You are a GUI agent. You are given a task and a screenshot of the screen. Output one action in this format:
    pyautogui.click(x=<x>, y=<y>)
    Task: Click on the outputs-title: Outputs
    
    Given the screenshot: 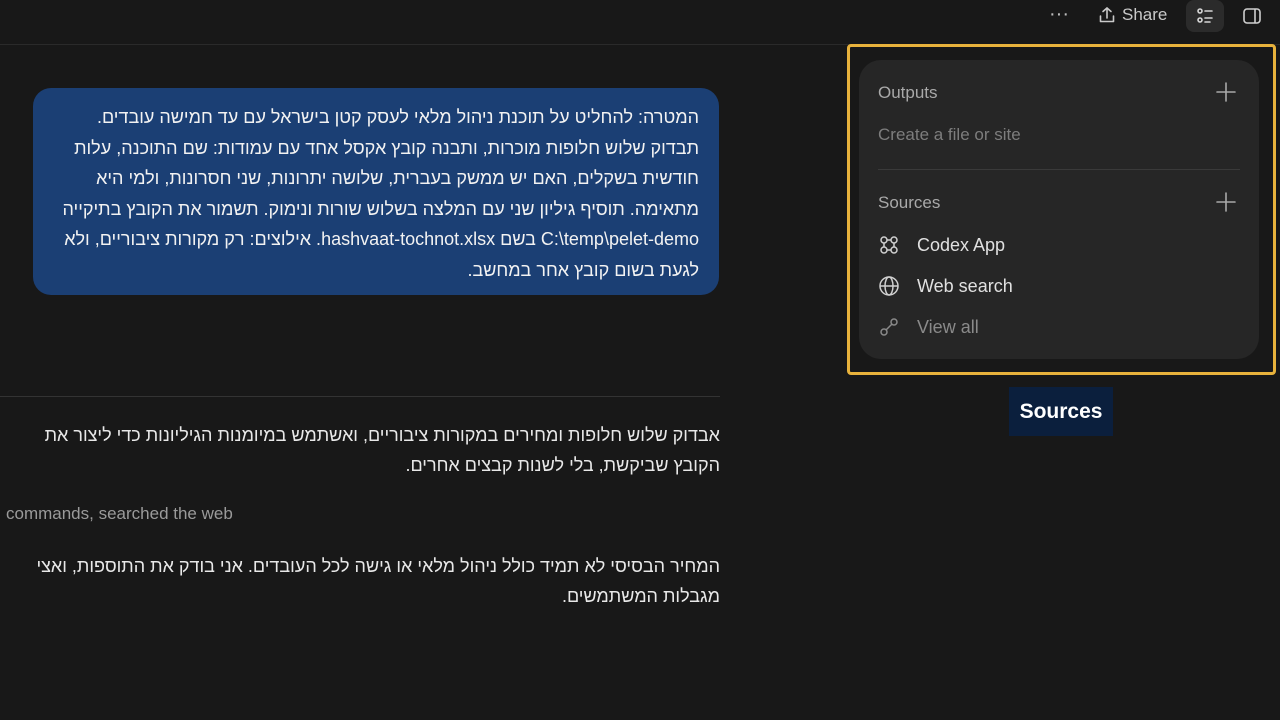 What is the action you would take?
    pyautogui.click(x=908, y=92)
    